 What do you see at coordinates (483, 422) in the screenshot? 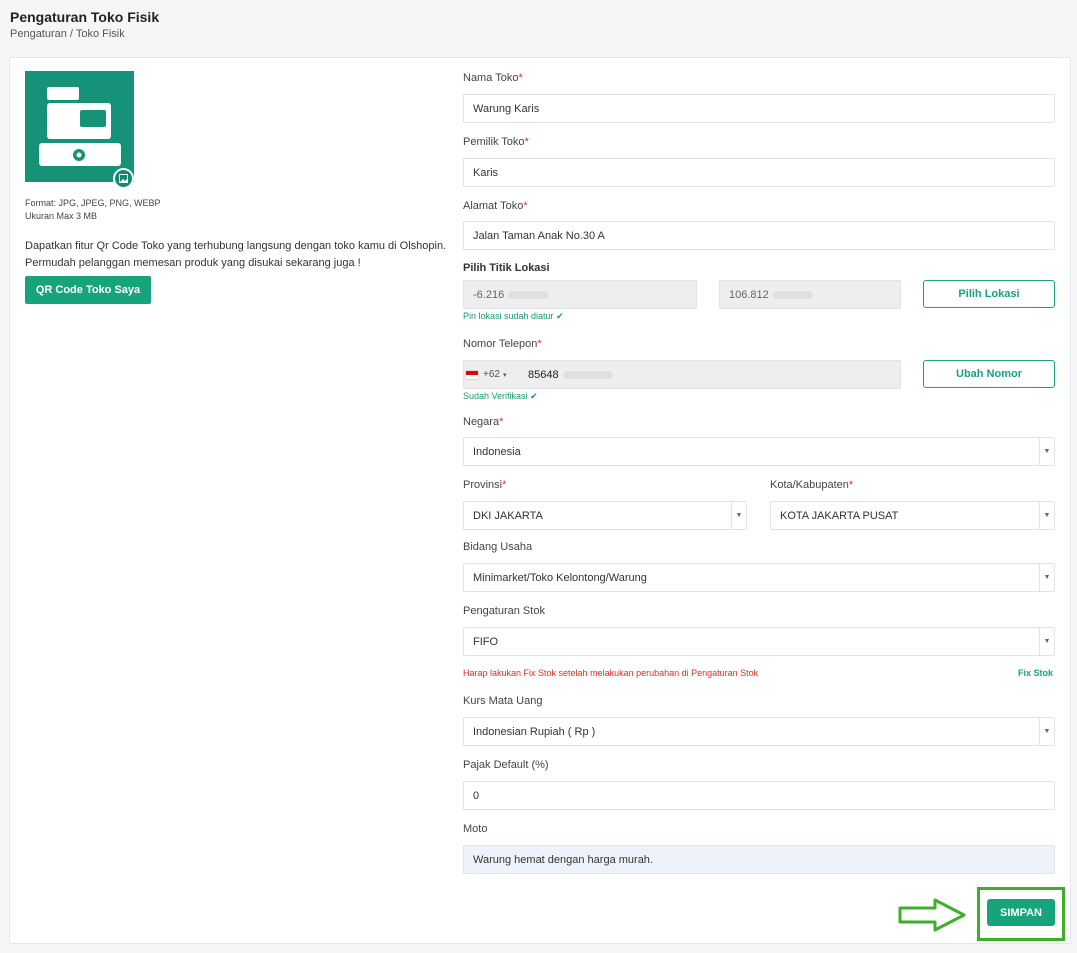
I see `country-label: Negara*` at bounding box center [483, 422].